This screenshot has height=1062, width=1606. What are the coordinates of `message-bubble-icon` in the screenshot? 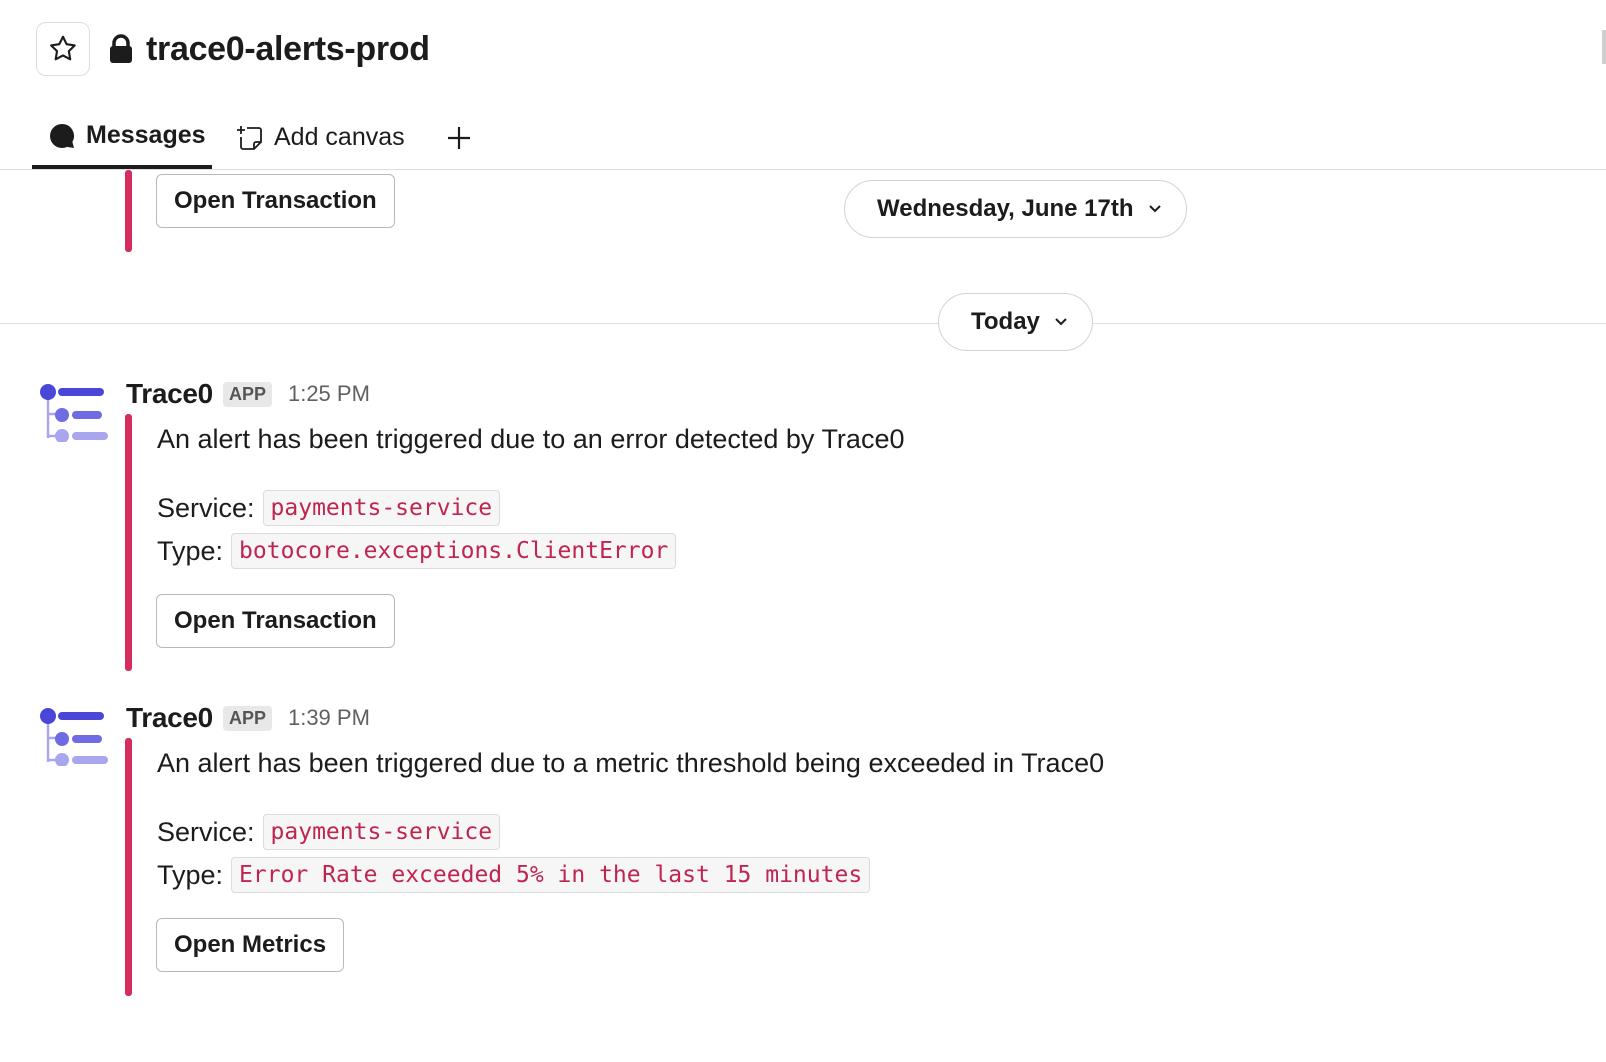 It's located at (62, 136).